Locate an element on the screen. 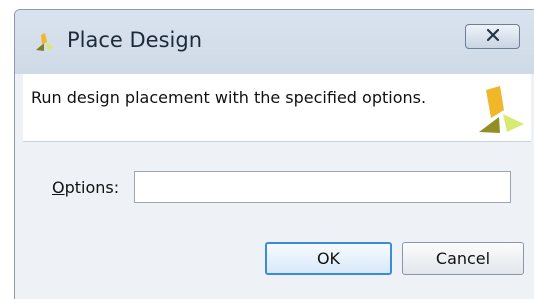 The width and height of the screenshot is (534, 299). close-icon is located at coordinates (493, 36).